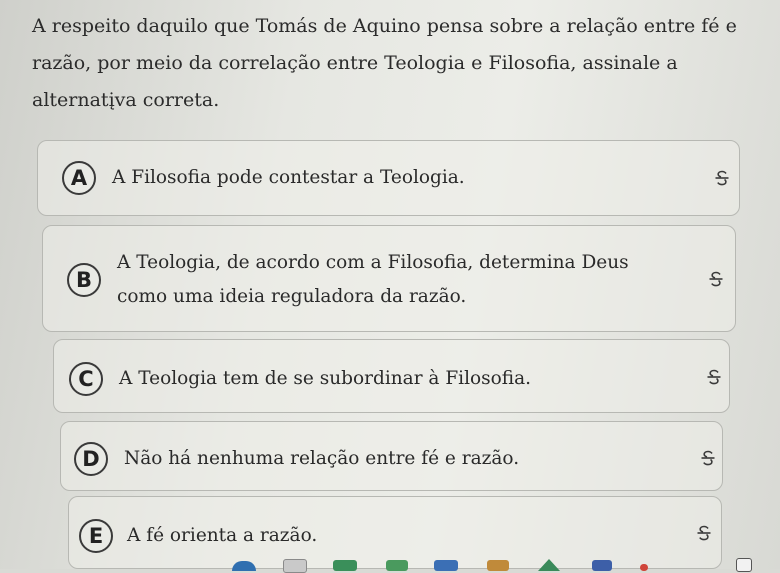 The image size is (780, 573). I want to click on option-text-e: A fé orienta a razão., so click(222, 535).